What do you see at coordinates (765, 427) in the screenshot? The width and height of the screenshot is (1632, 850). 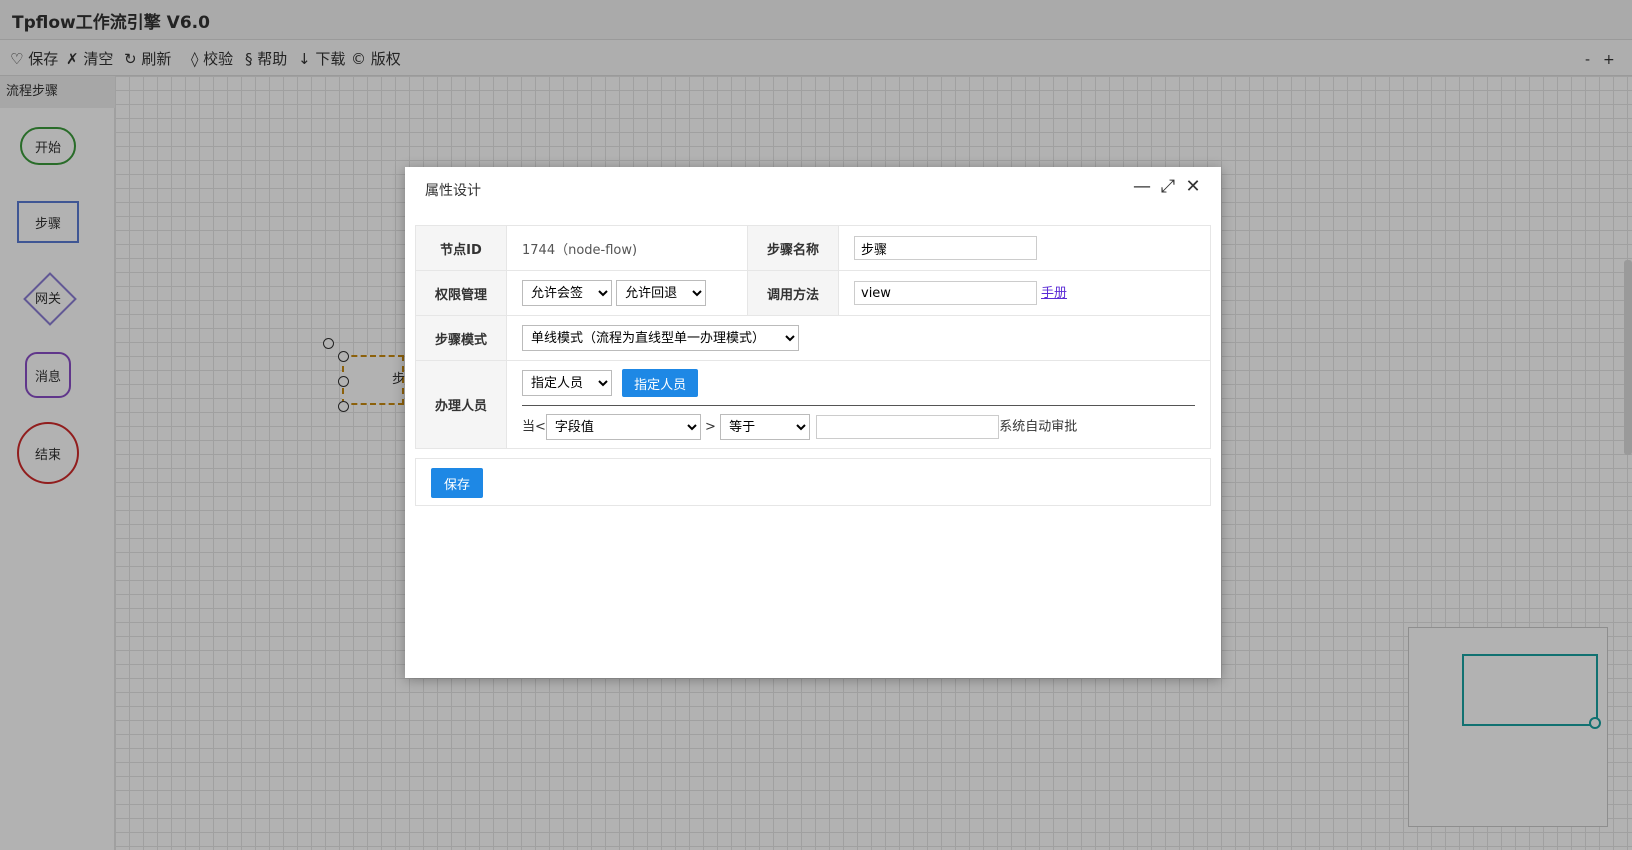 I see `condition-operator-select: 等于` at bounding box center [765, 427].